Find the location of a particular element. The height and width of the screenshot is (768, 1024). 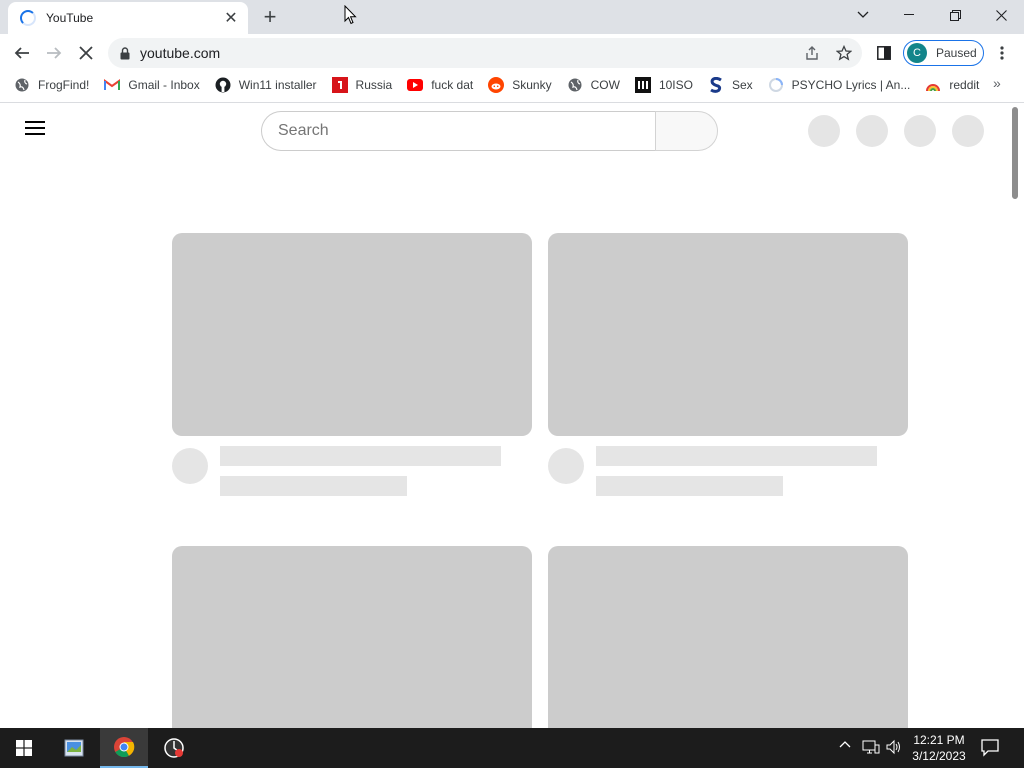

bookmark-russia: Russia is located at coordinates (362, 85).